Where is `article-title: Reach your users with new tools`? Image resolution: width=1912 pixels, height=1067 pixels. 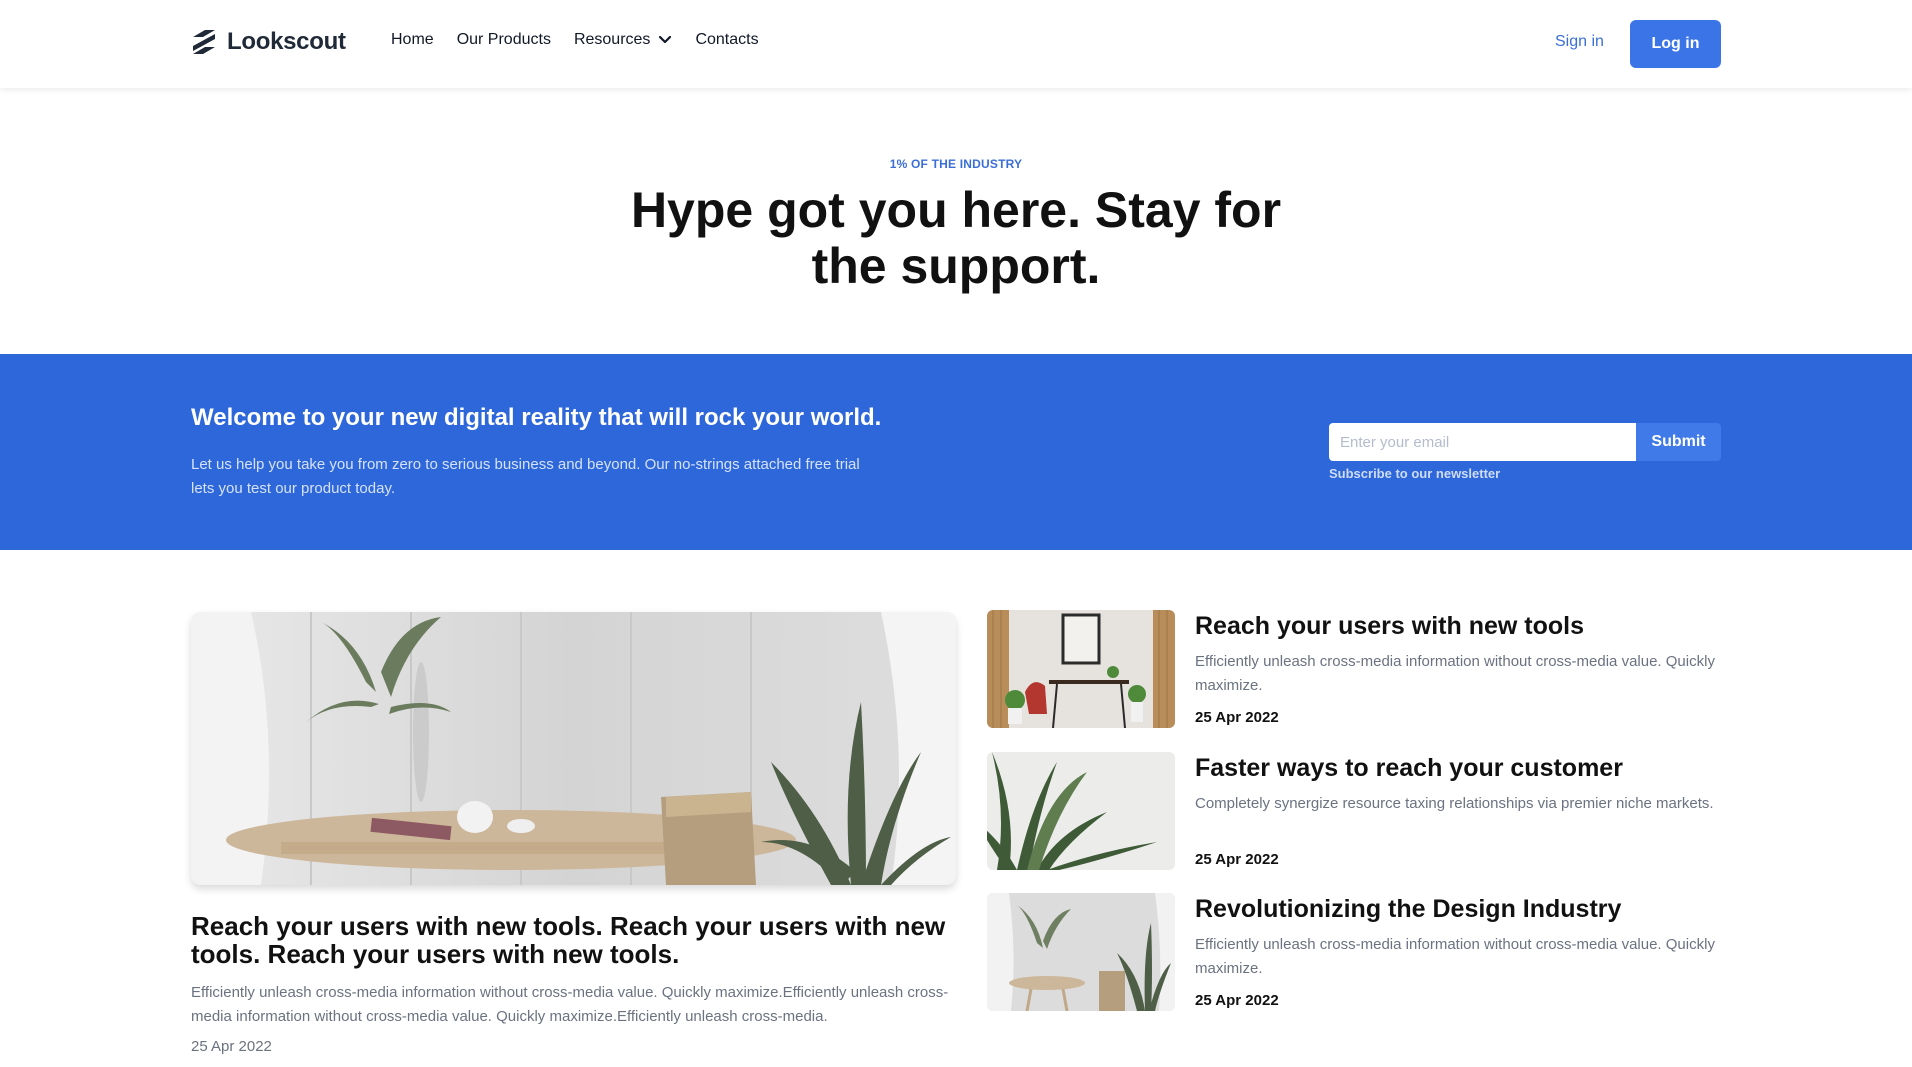 article-title: Reach your users with new tools is located at coordinates (1389, 626).